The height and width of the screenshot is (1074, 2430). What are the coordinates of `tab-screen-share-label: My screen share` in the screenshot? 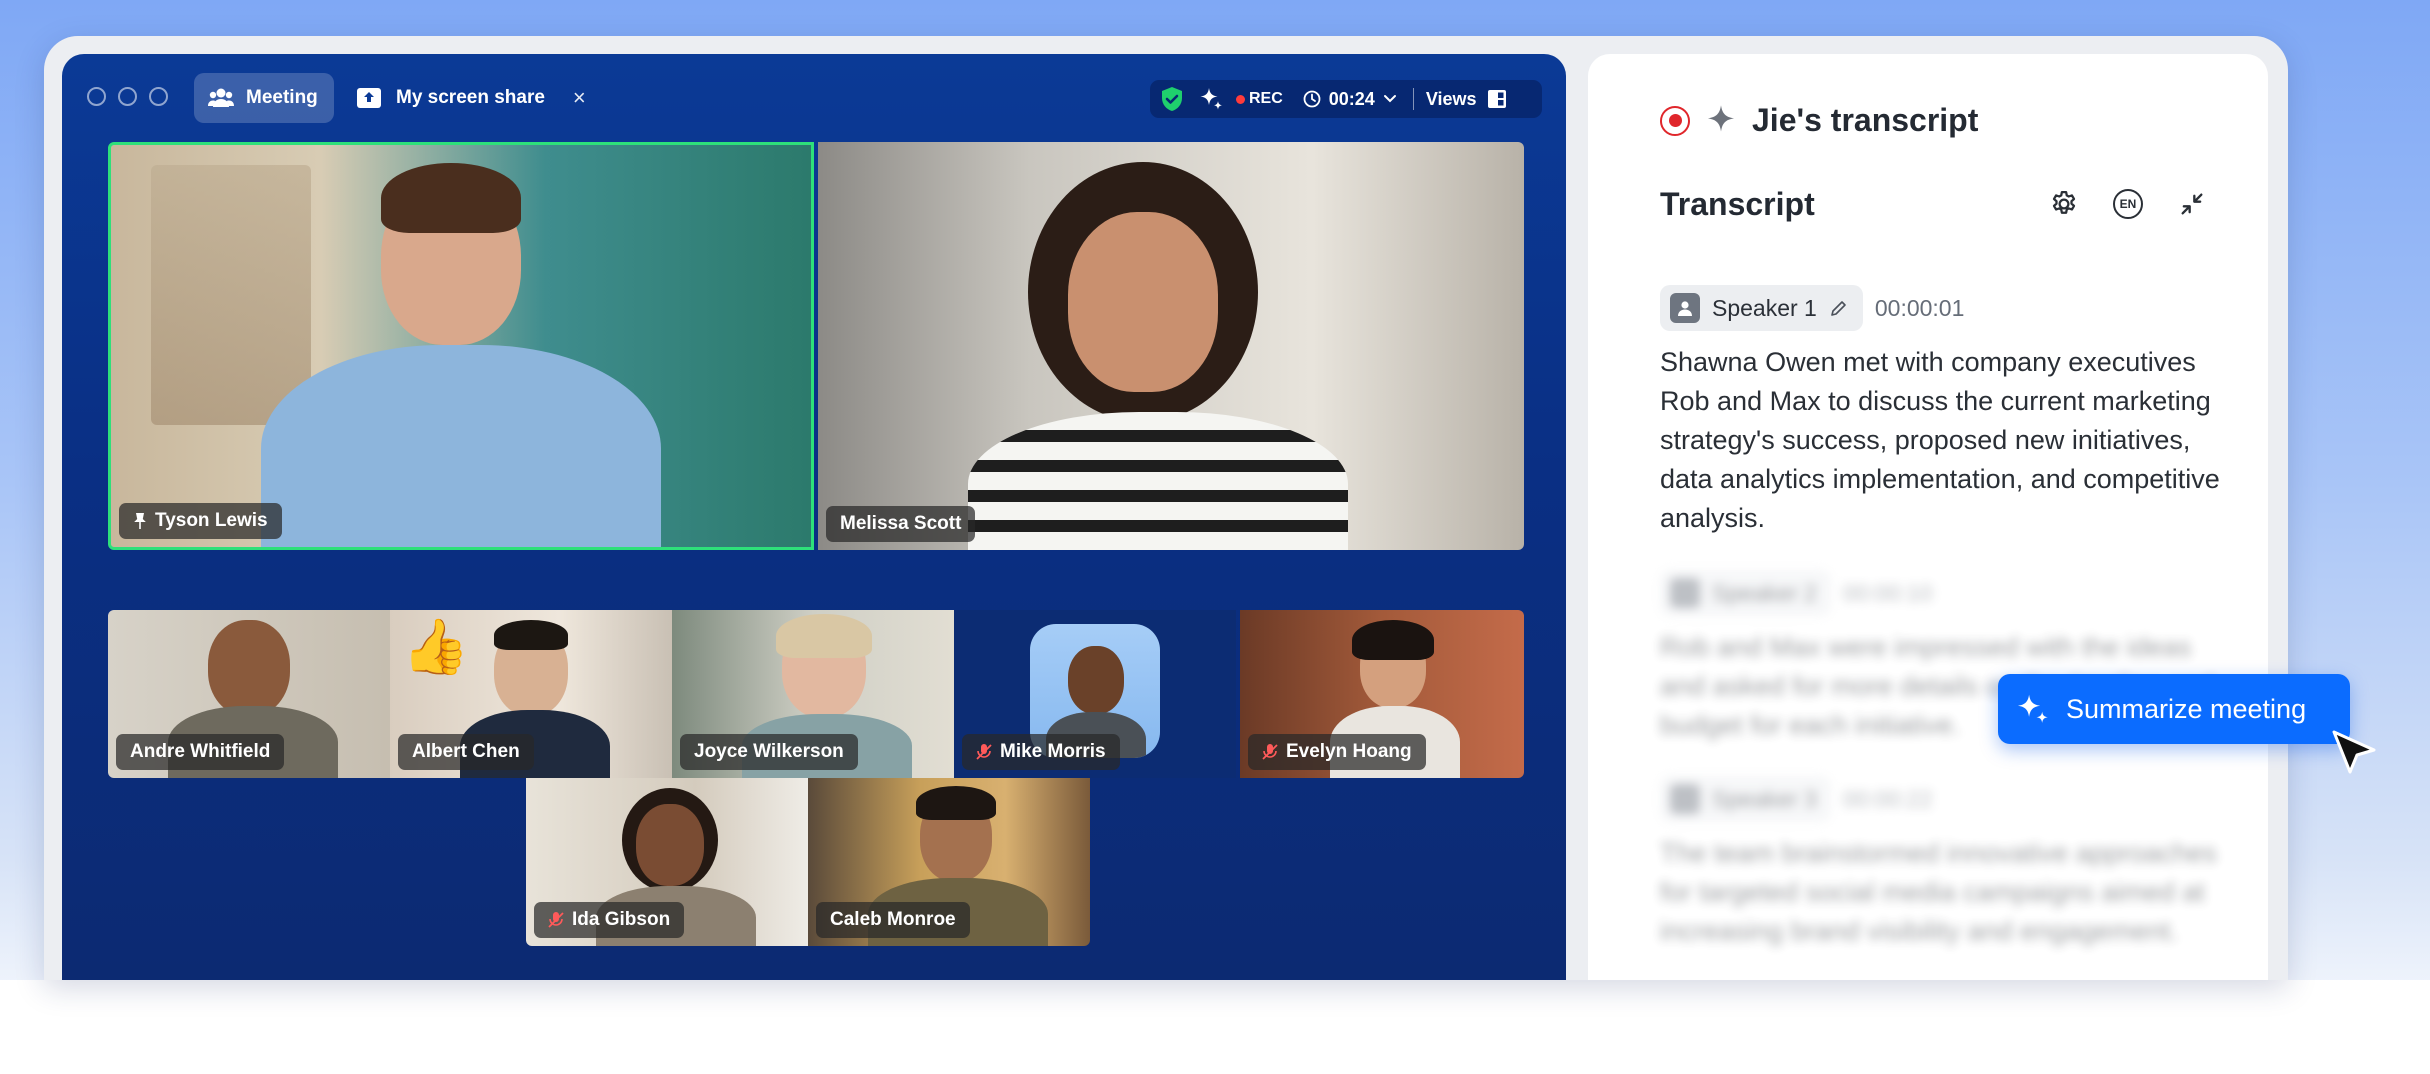 It's located at (470, 97).